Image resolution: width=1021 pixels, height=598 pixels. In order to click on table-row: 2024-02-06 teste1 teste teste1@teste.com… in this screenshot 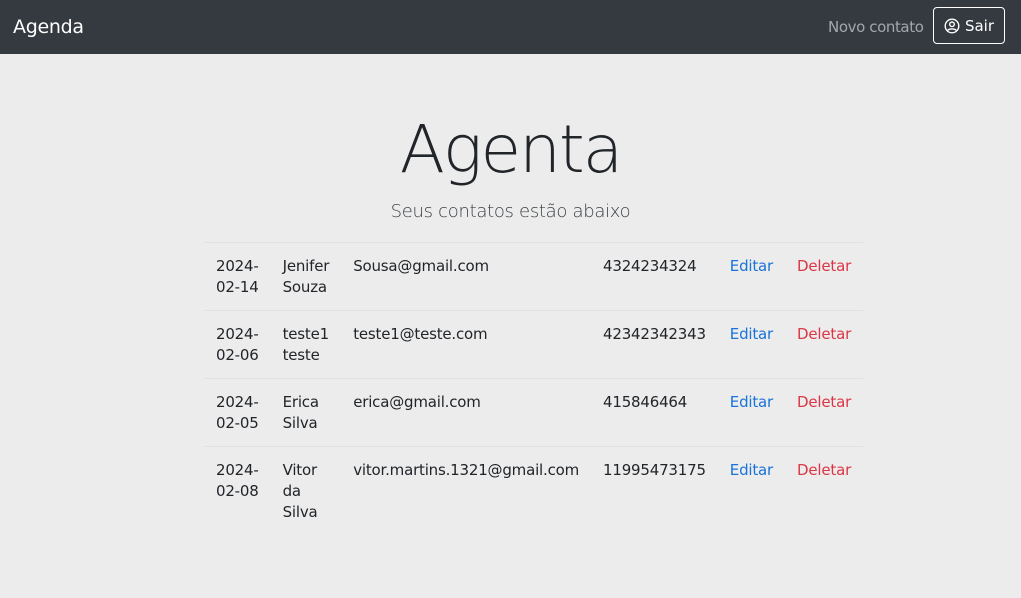, I will do `click(534, 344)`.